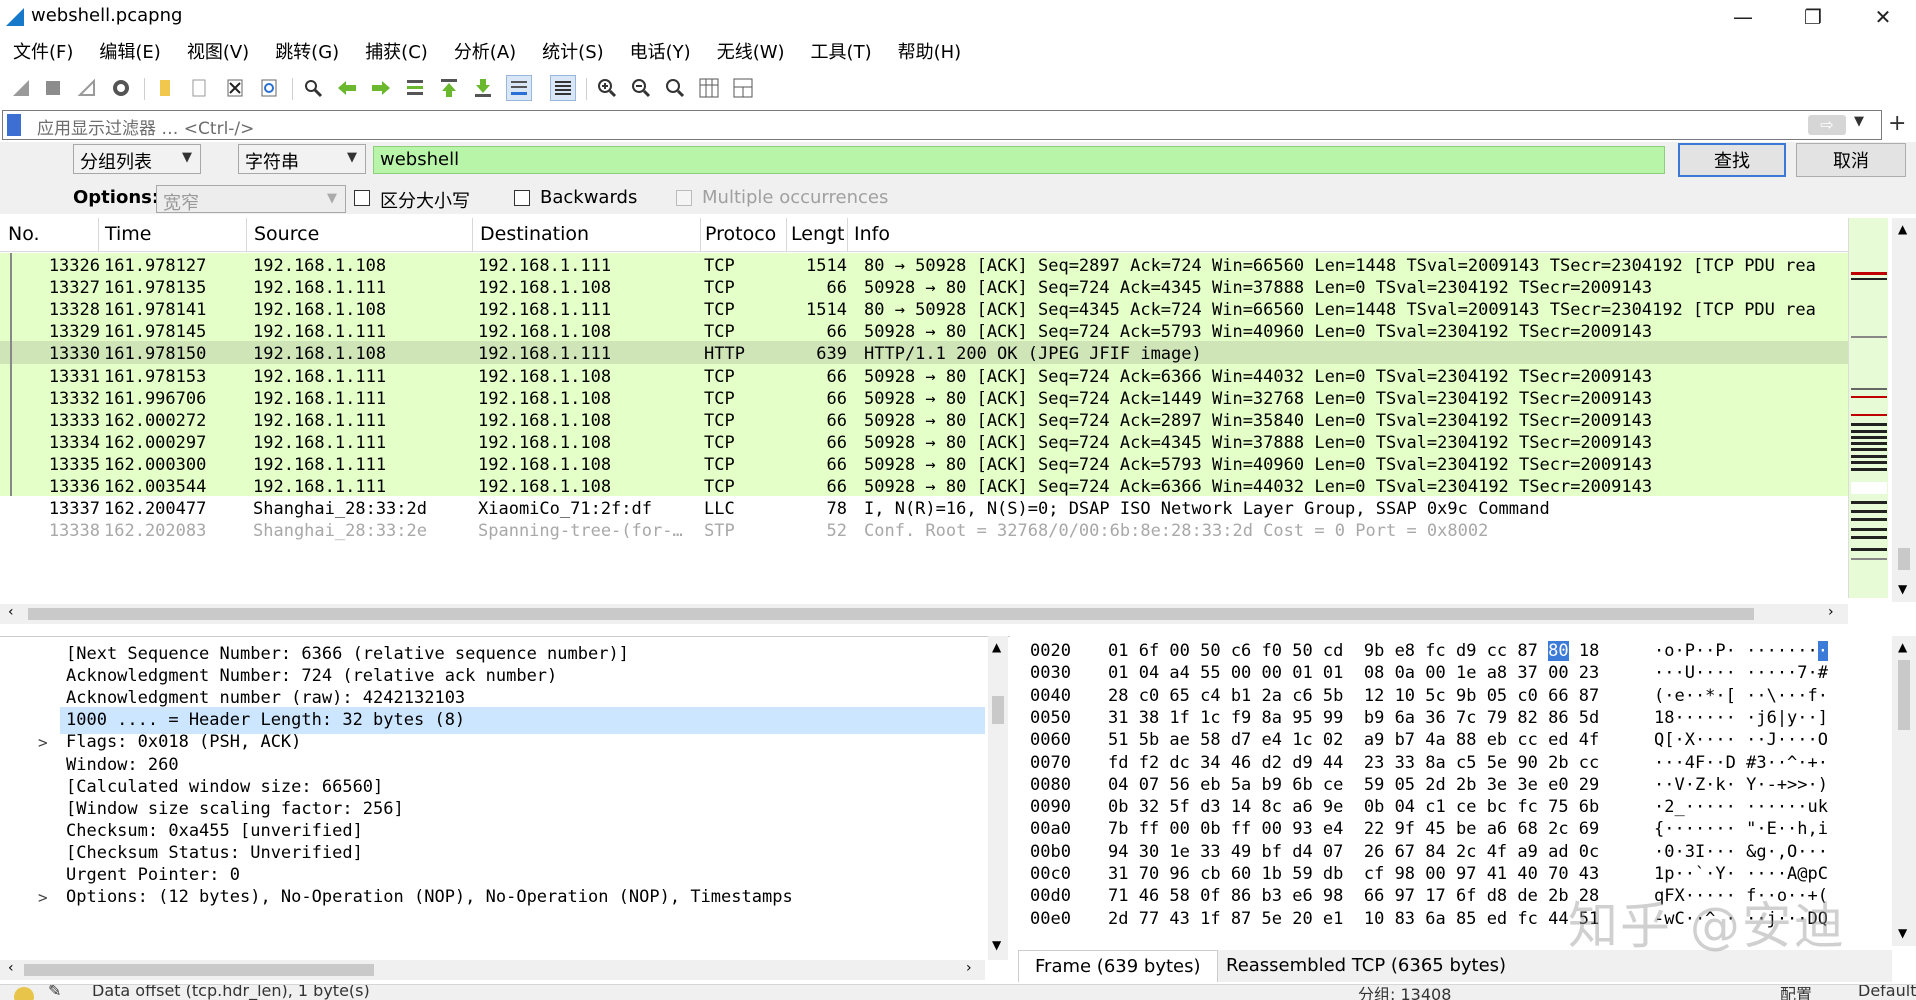 This screenshot has height=1000, width=1916. What do you see at coordinates (841, 51) in the screenshot?
I see `menu-tools: 工具(T)` at bounding box center [841, 51].